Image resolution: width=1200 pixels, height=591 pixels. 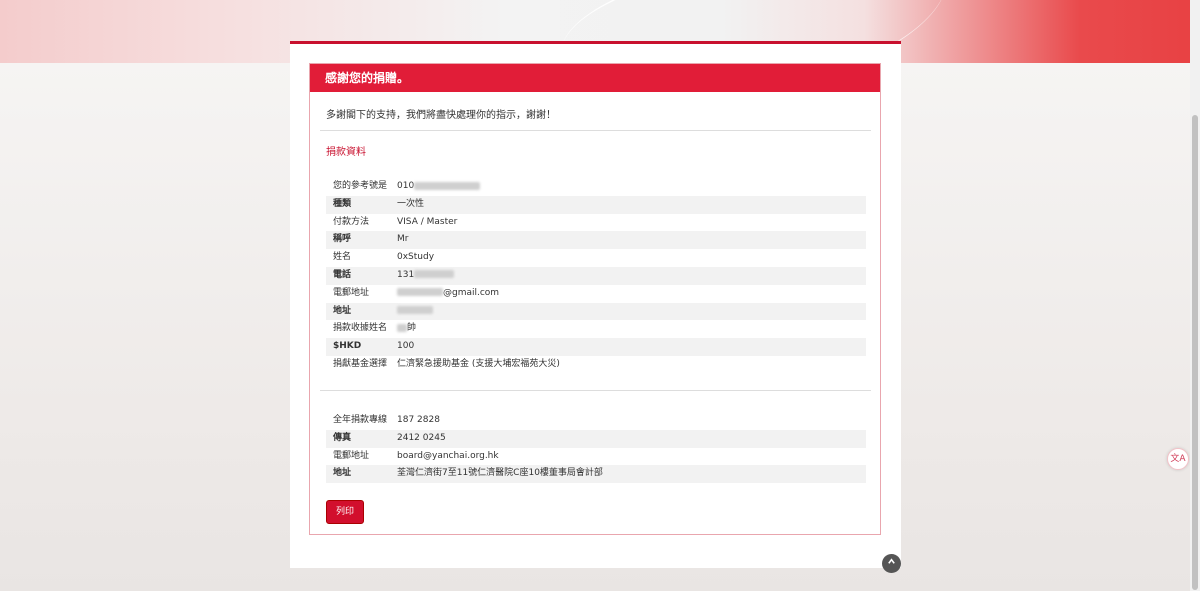 What do you see at coordinates (360, 186) in the screenshot?
I see `row-label: 您的參考號是` at bounding box center [360, 186].